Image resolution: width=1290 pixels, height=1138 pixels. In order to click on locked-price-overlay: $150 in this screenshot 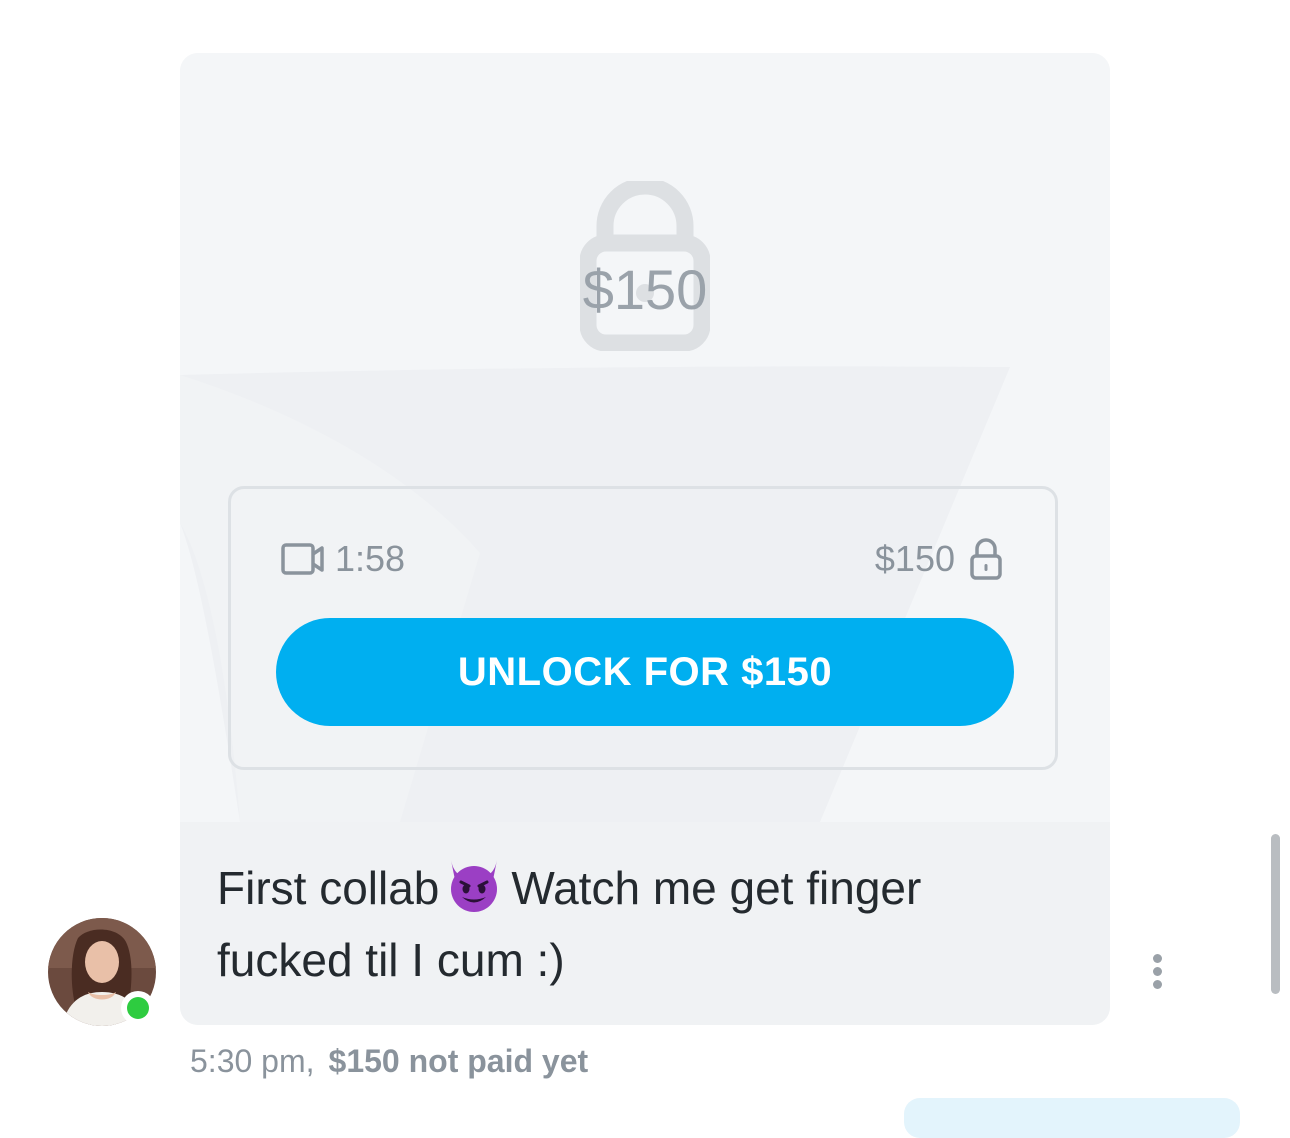, I will do `click(645, 289)`.